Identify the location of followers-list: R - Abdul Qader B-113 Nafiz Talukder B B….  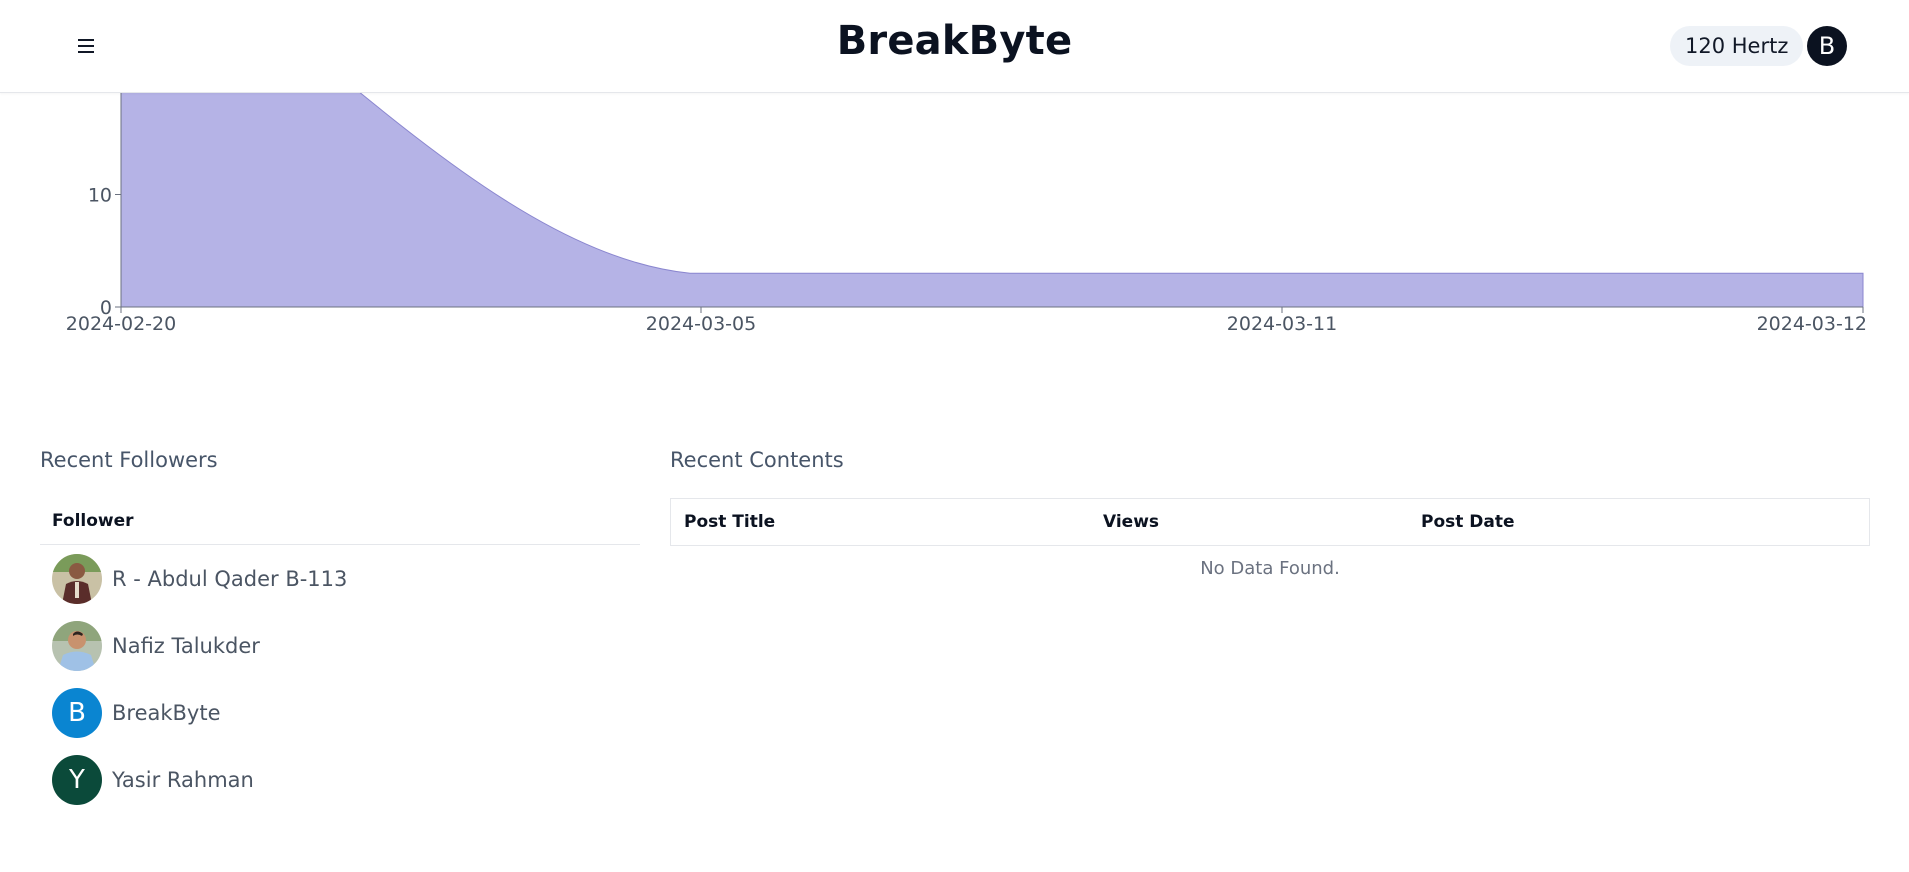
(340, 679).